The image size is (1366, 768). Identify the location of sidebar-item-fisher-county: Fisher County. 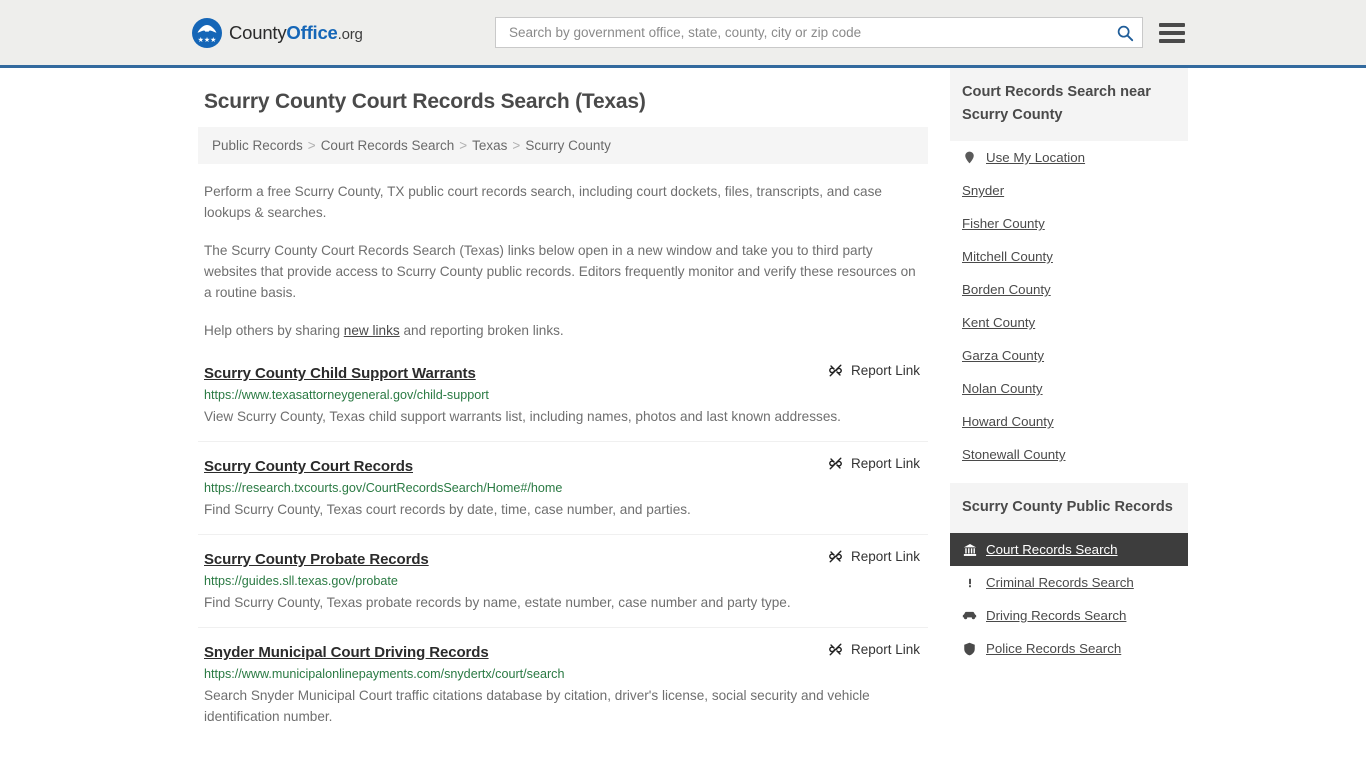
(1069, 223).